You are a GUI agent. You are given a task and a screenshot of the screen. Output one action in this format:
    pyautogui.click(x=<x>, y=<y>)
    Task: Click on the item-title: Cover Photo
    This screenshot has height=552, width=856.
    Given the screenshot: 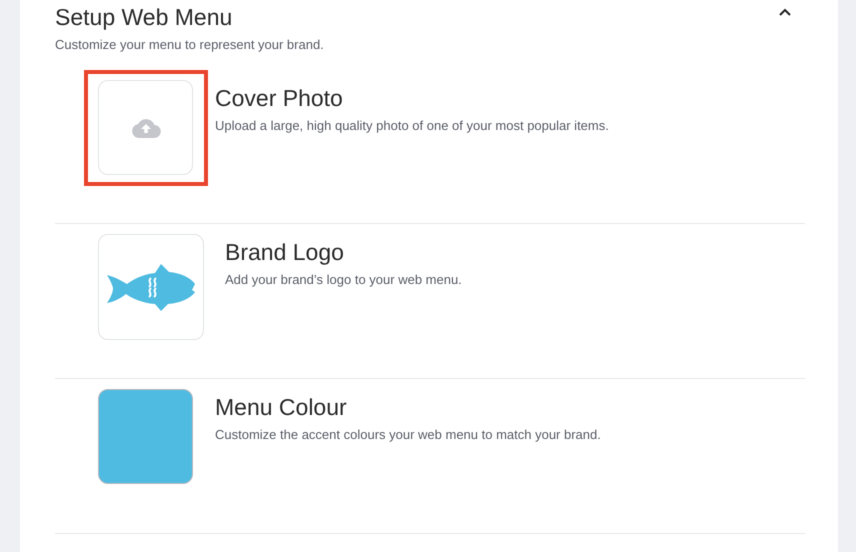 What is the action you would take?
    pyautogui.click(x=279, y=98)
    